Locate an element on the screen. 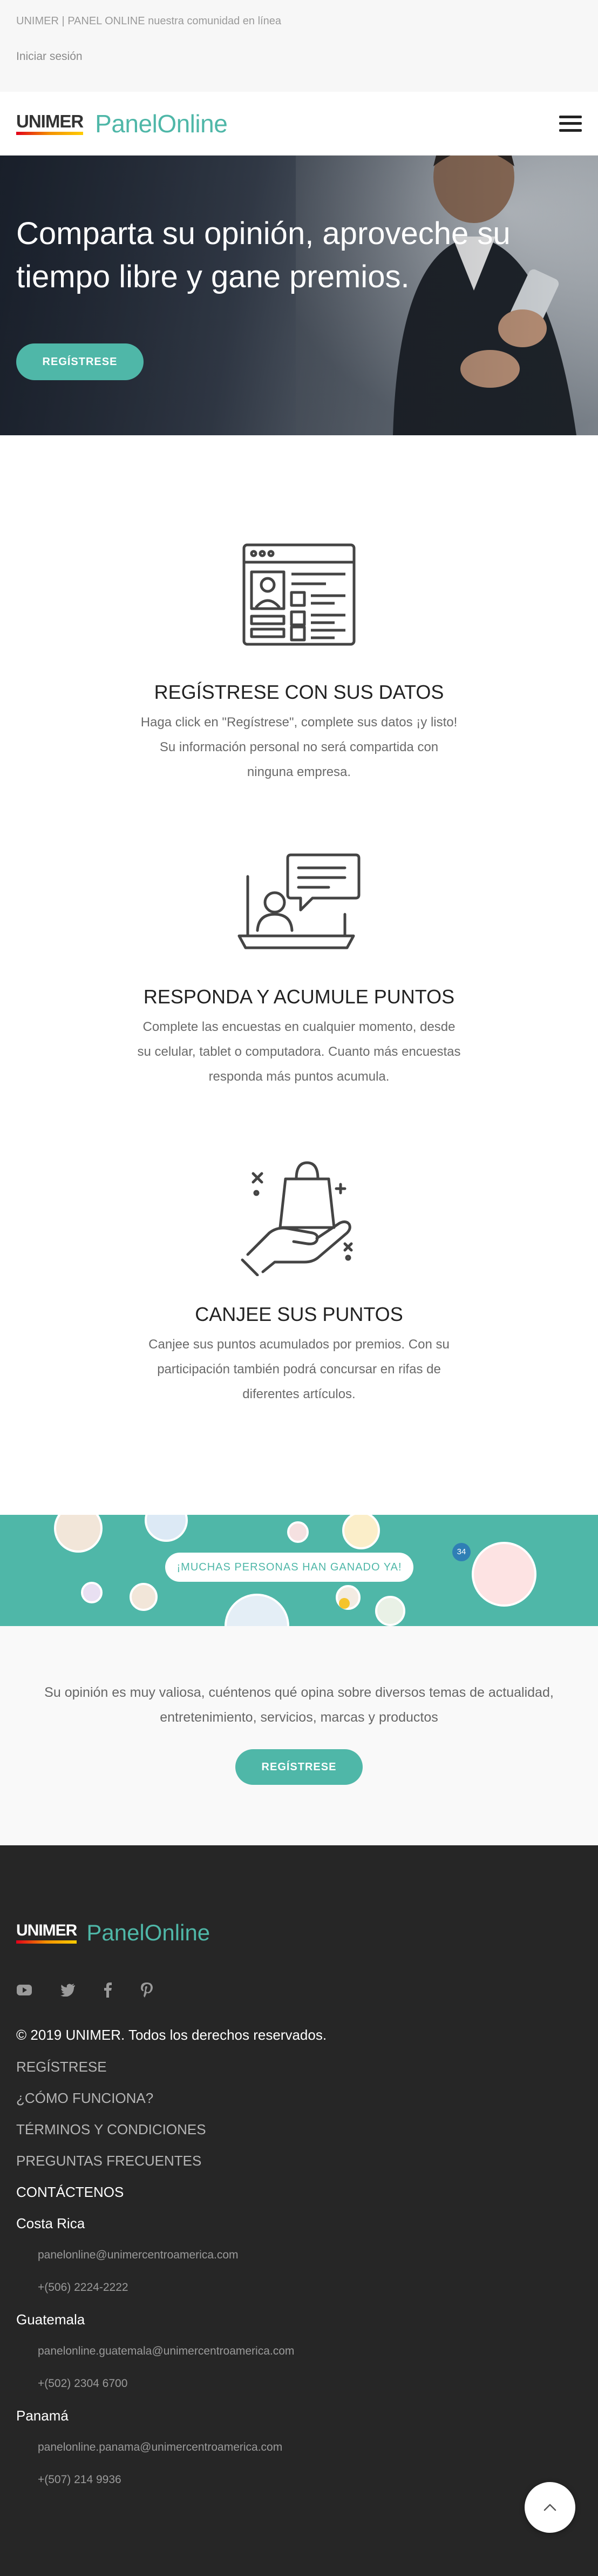 The image size is (598, 2576). winners-banner: 34 ¡MUCHAS PERSONAS HAN GANADO YA! is located at coordinates (299, 1570).